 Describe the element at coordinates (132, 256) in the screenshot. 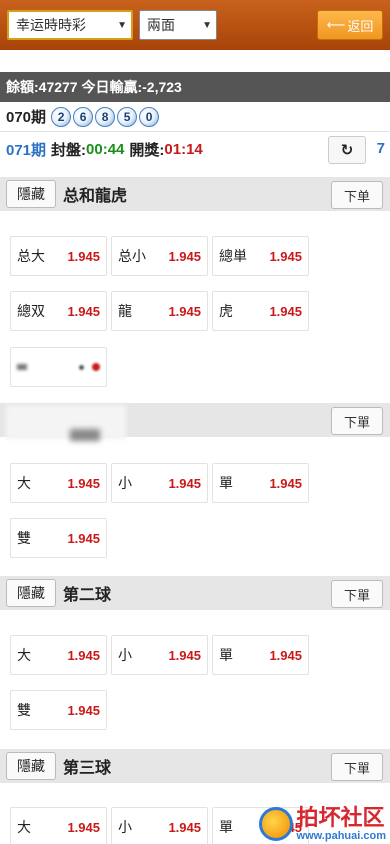

I see `bet-cell-label: 总小` at that location.